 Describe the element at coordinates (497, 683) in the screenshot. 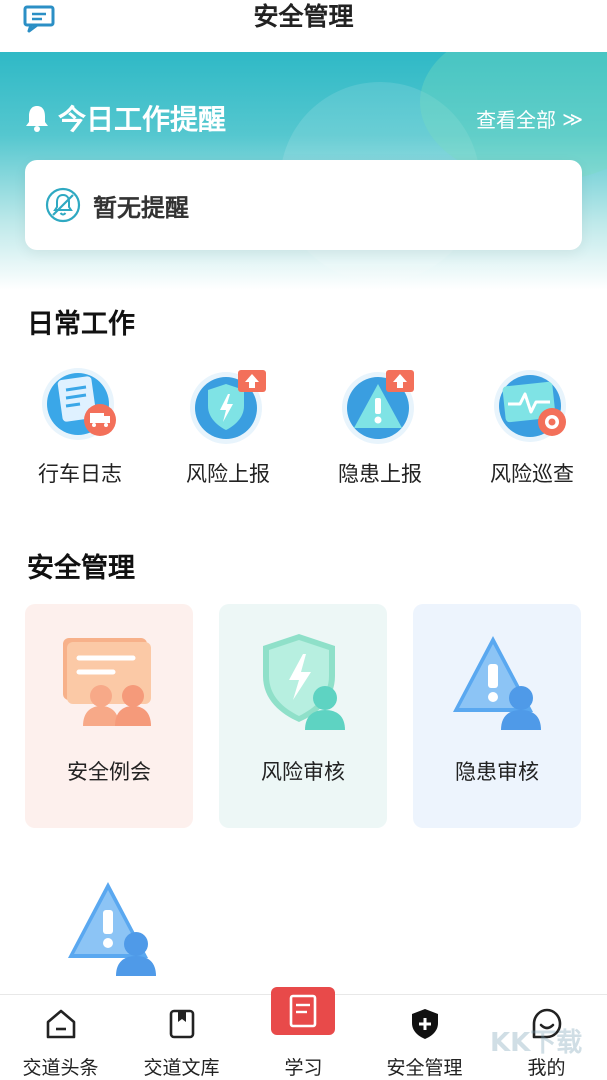

I see `hazard-review-icon` at that location.